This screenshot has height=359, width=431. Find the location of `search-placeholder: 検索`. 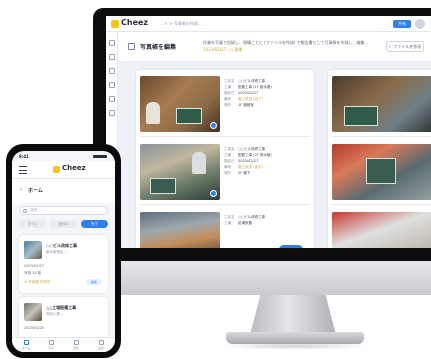

search-placeholder: 検索 is located at coordinates (33, 210).